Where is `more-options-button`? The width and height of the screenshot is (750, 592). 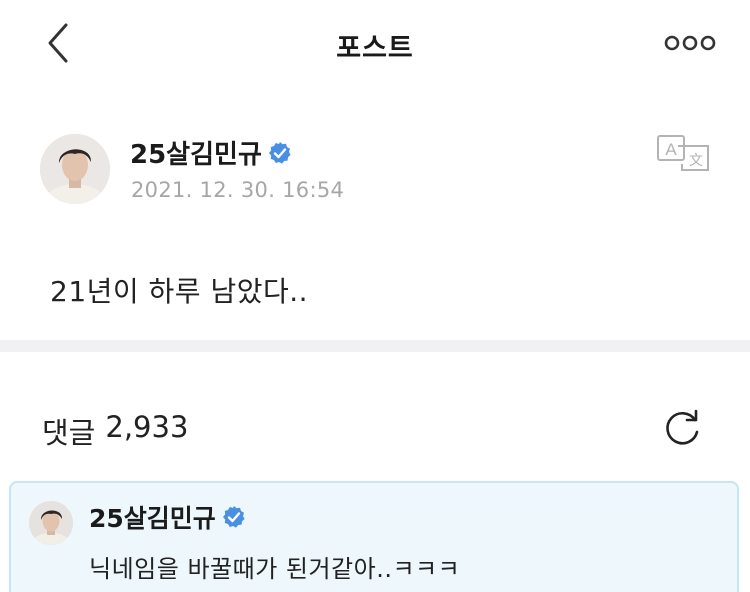
more-options-button is located at coordinates (690, 43).